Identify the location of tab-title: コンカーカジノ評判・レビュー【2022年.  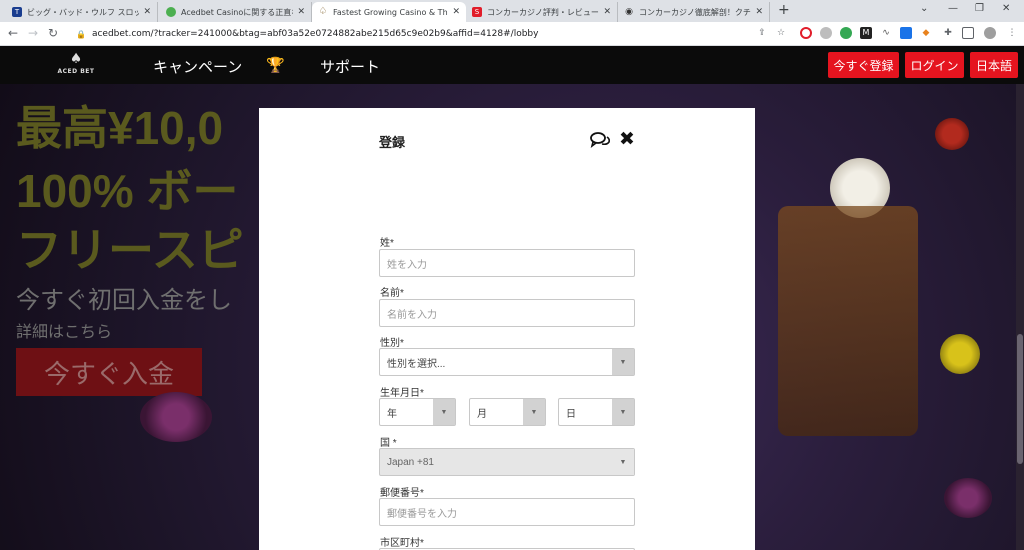
(543, 12).